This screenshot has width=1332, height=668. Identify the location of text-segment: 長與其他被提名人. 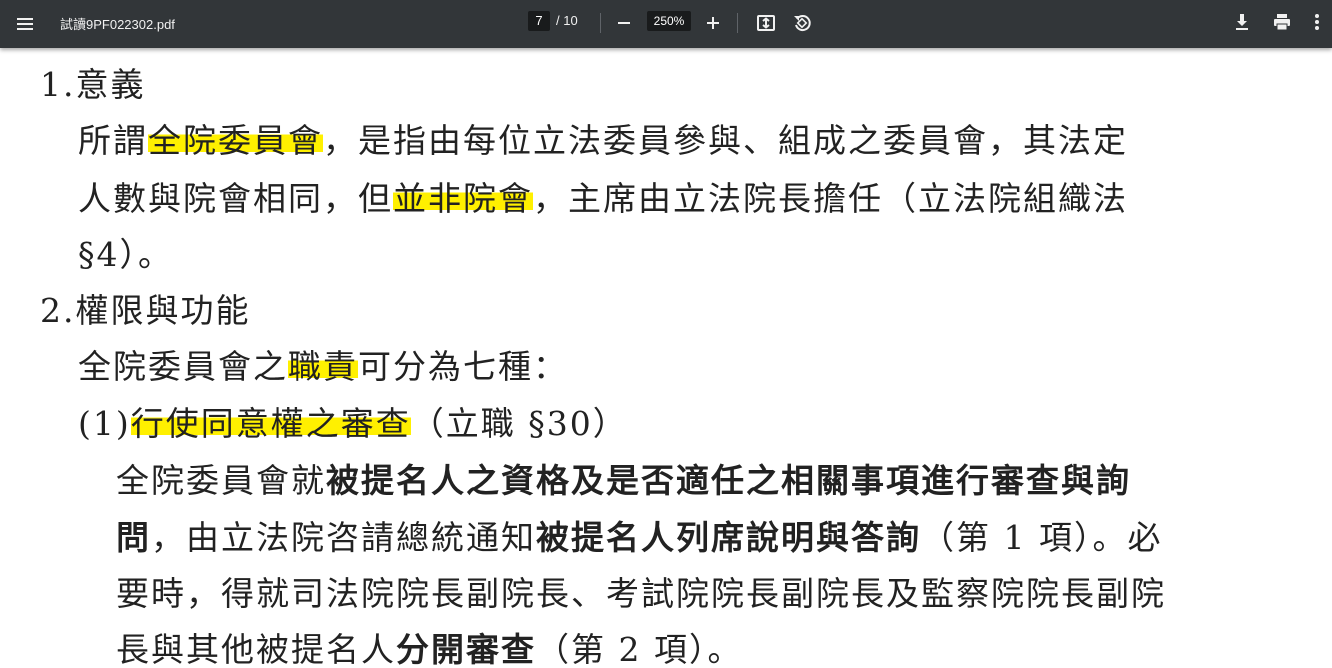
(256, 649).